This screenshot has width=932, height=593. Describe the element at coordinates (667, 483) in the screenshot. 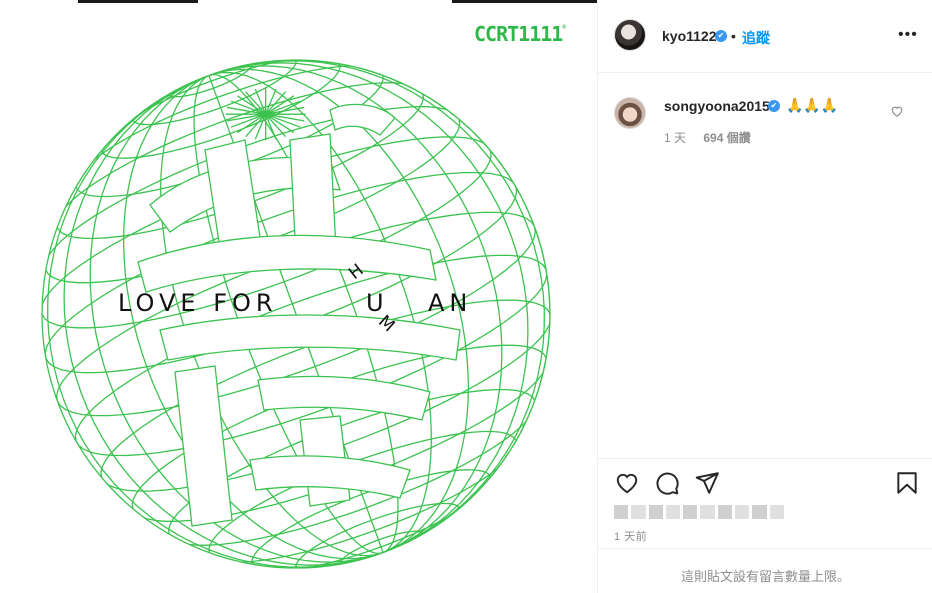

I see `comment-icon` at that location.